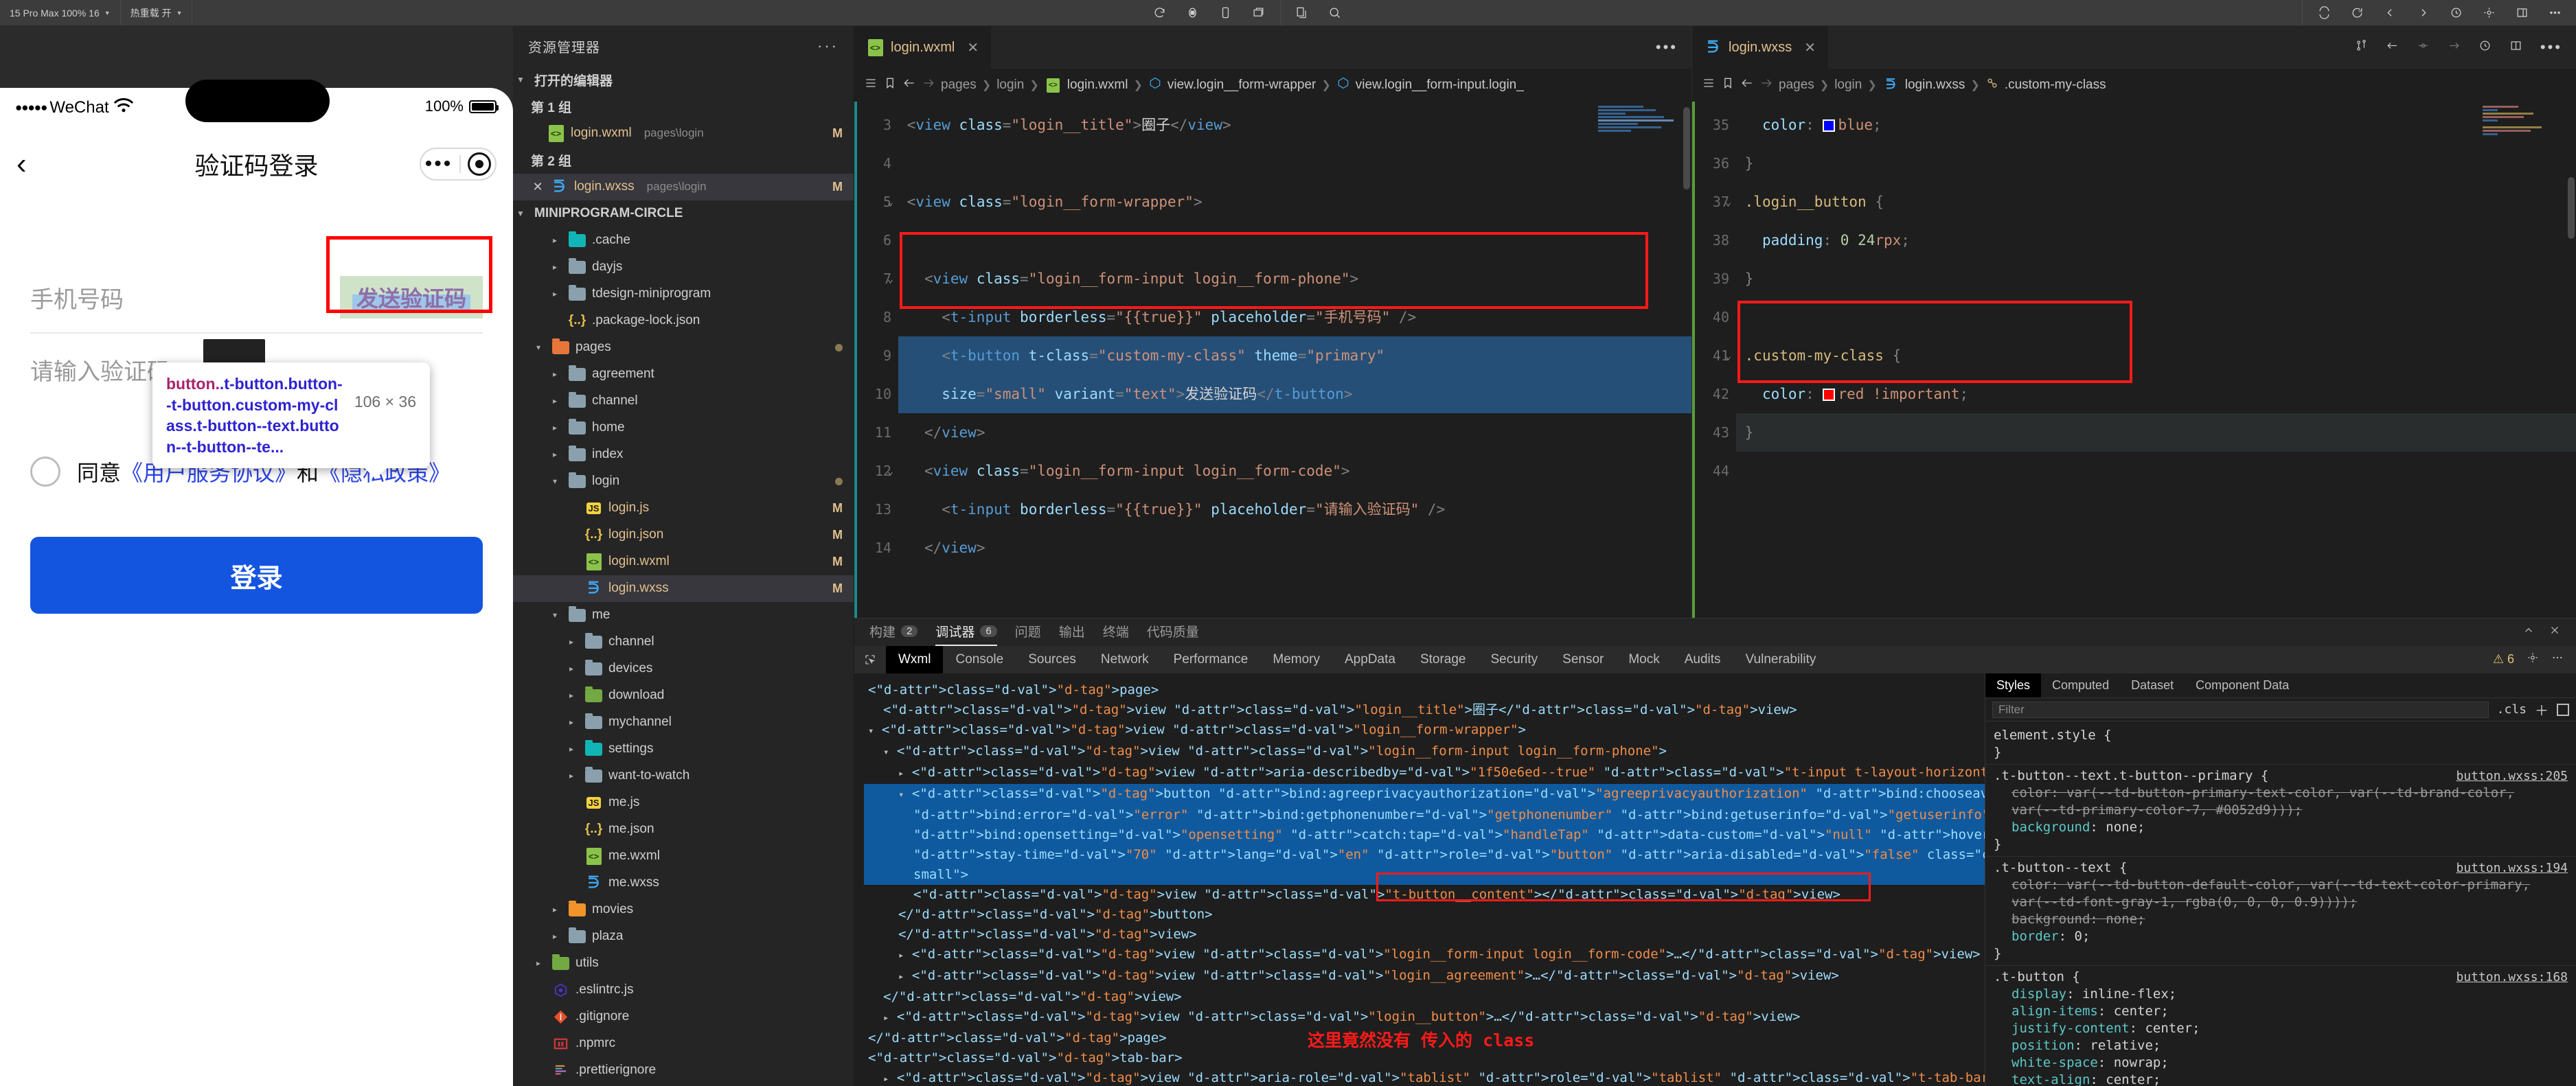 The image size is (2576, 1086). Describe the element at coordinates (458, 164) in the screenshot. I see `capsule-pill: •••` at that location.